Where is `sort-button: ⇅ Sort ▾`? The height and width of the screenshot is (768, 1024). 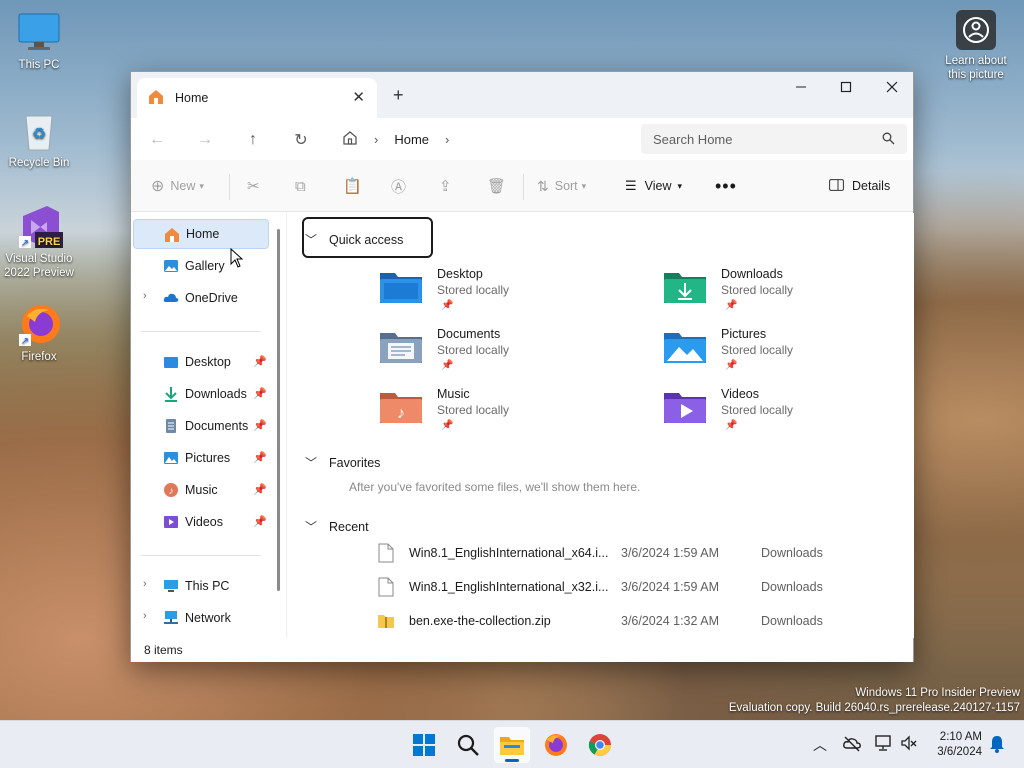
sort-button: ⇅ Sort ▾ is located at coordinates (561, 186).